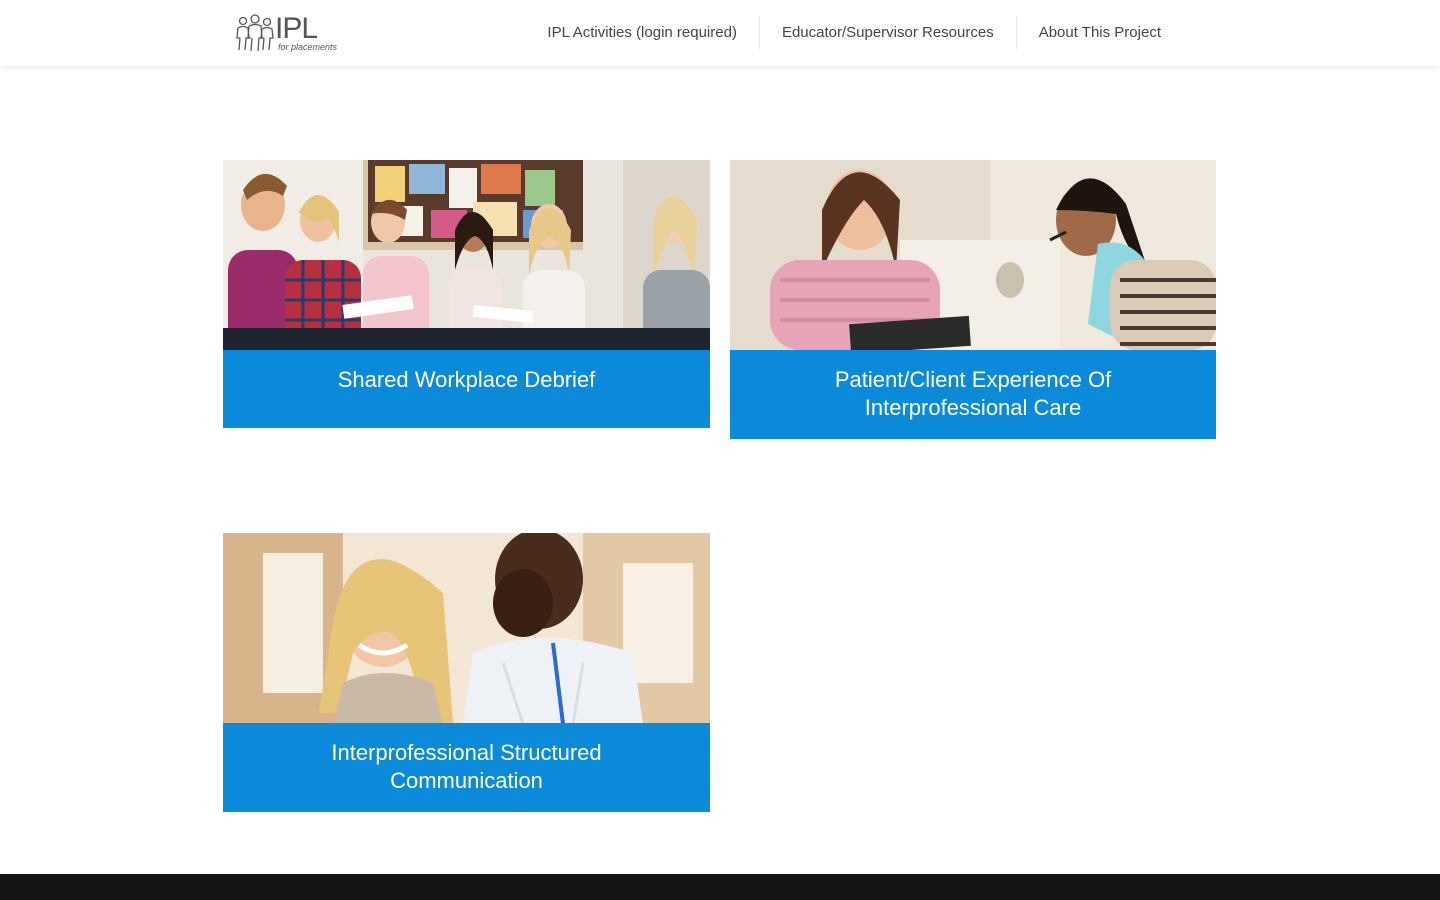 This screenshot has width=1440, height=900. What do you see at coordinates (642, 32) in the screenshot?
I see `nav-ipl-activities: IPL Activities (login required)` at bounding box center [642, 32].